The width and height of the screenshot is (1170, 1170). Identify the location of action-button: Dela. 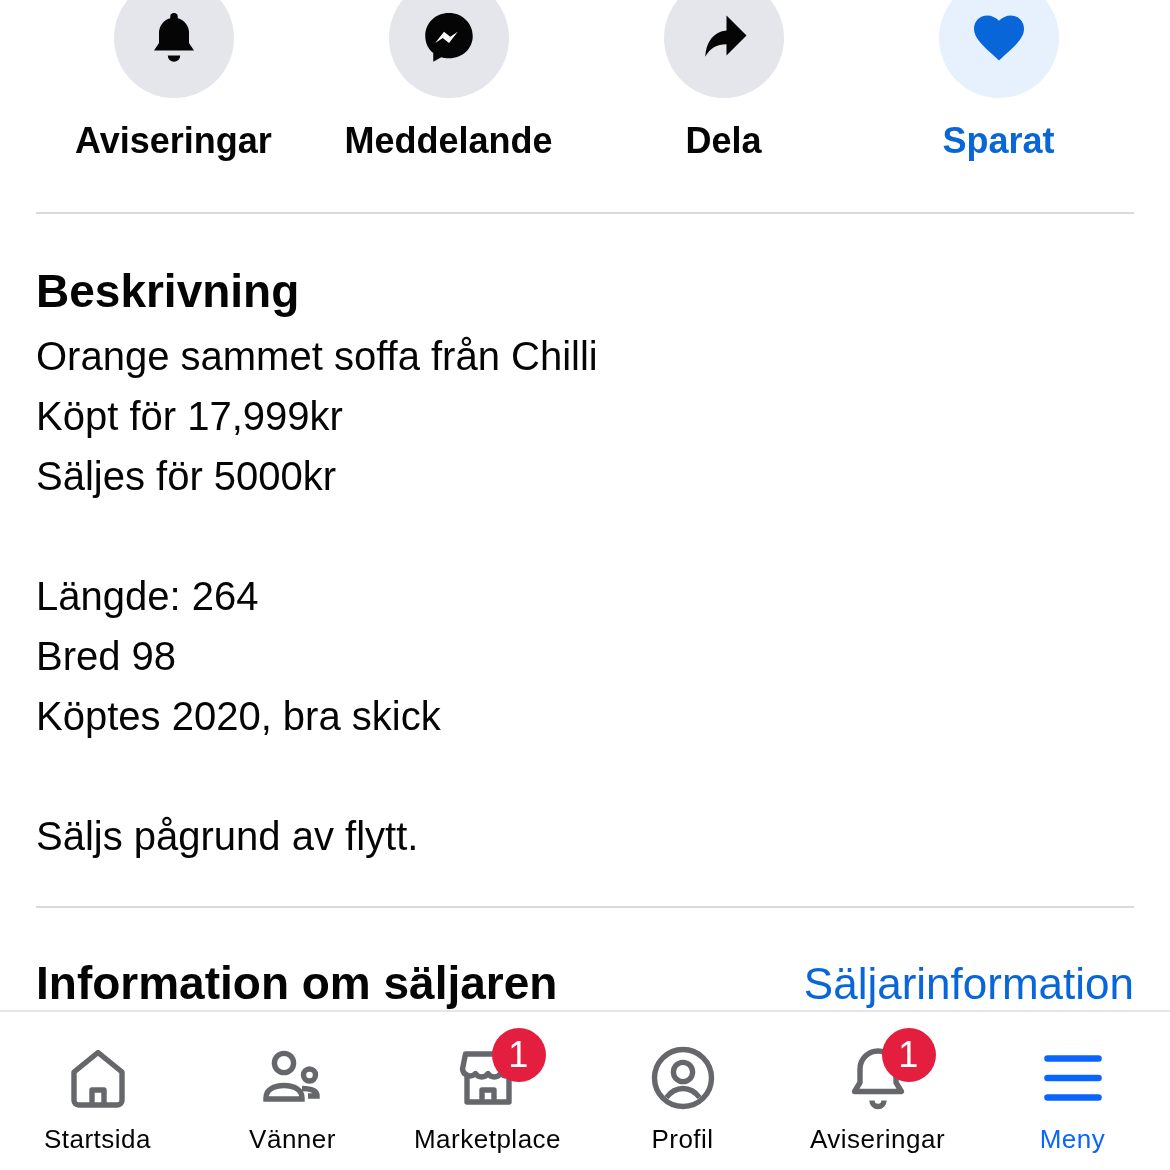
(723, 81).